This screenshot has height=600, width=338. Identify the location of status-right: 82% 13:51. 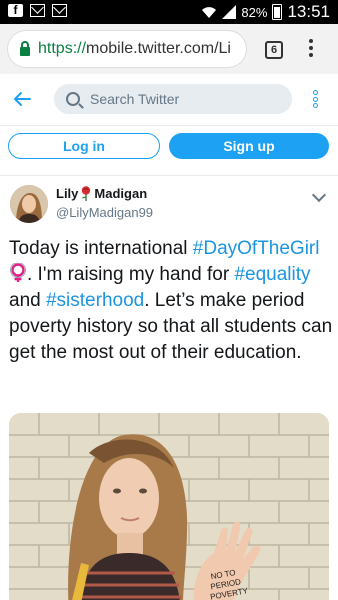
(265, 12).